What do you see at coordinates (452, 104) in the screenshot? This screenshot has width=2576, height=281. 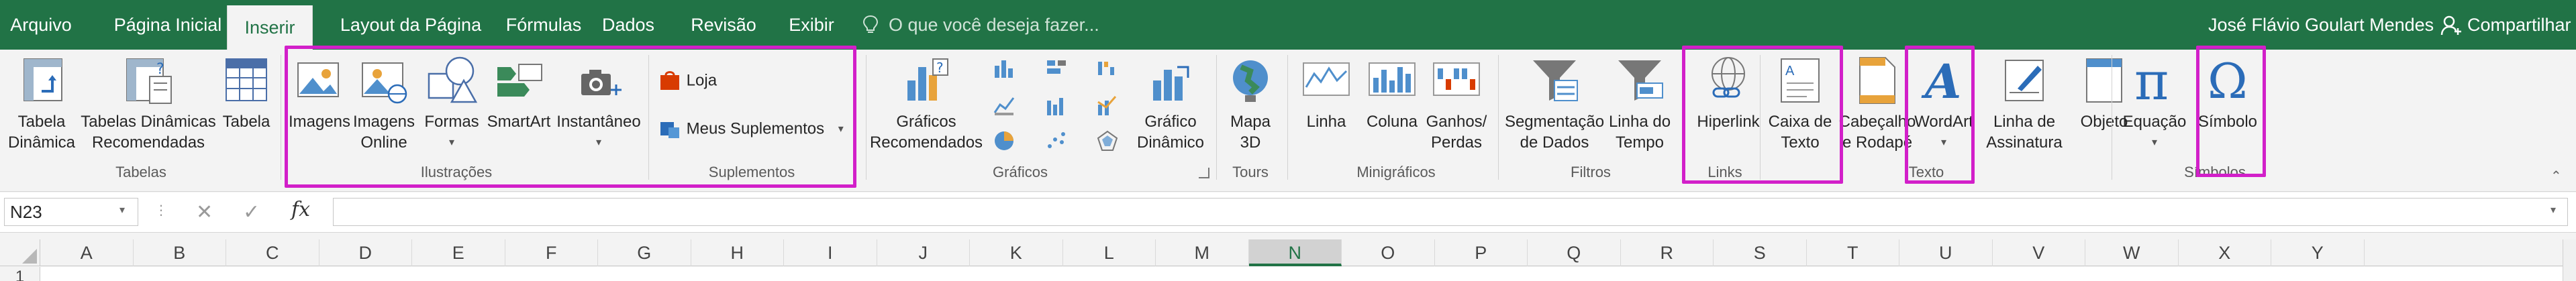 I see `shapes-button: Formas ▾` at bounding box center [452, 104].